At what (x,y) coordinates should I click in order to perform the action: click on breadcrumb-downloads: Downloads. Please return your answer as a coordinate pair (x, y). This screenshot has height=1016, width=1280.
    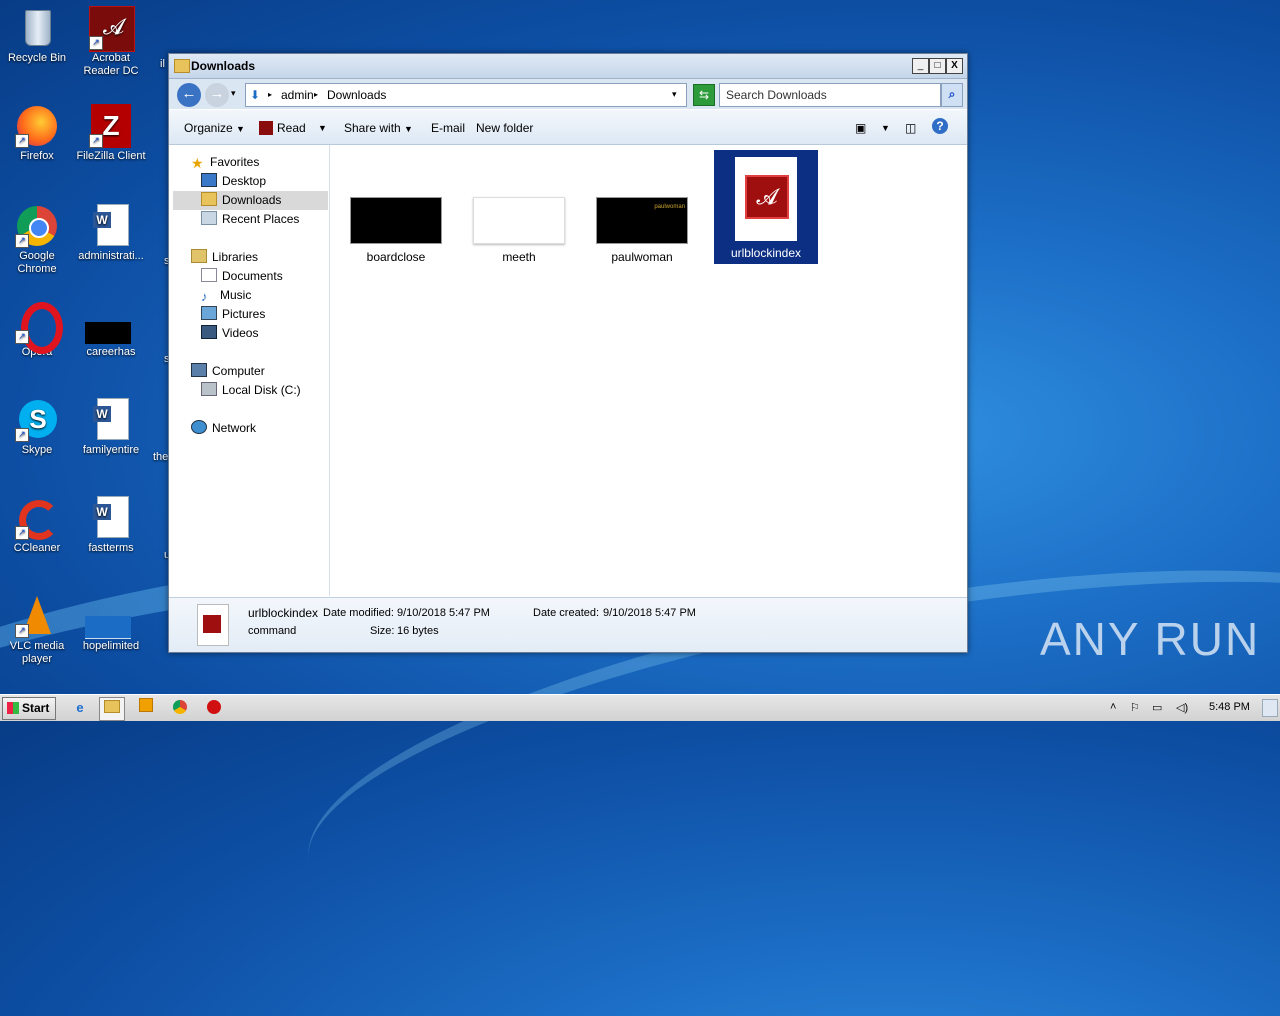
    Looking at the image, I should click on (356, 95).